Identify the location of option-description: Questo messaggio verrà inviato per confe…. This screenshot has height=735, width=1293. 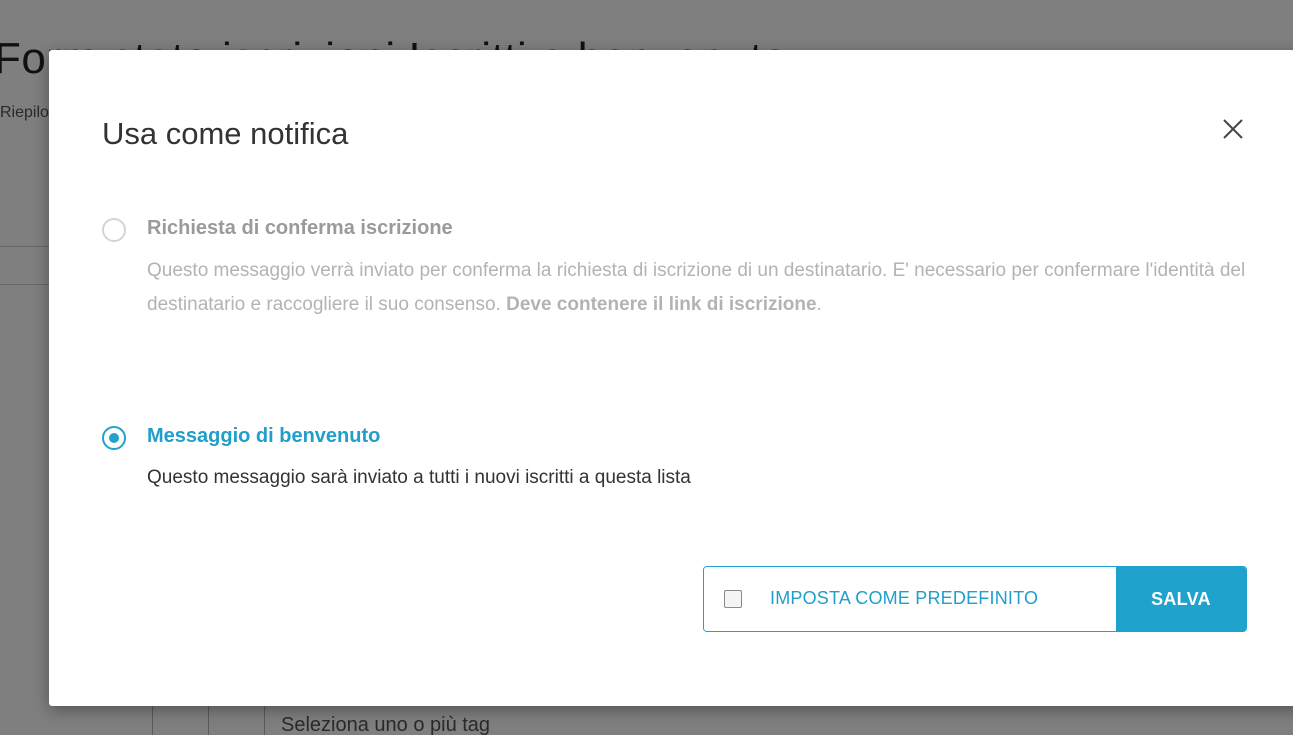
(702, 288).